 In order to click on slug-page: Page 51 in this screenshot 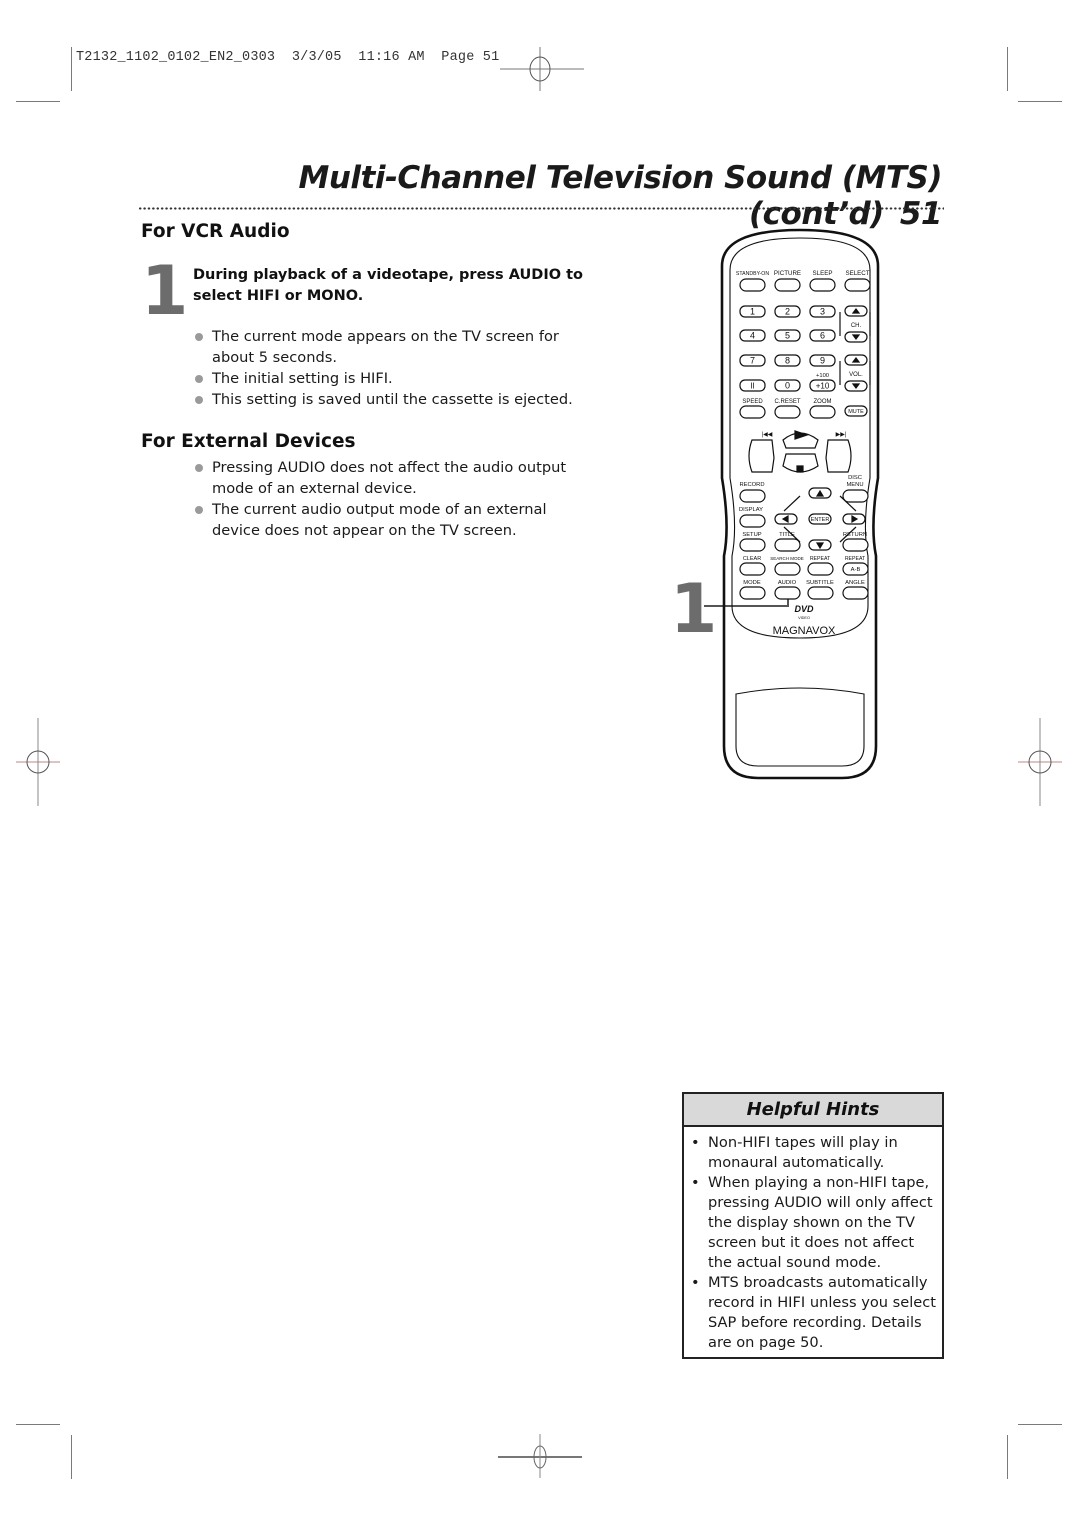, I will do `click(470, 57)`.